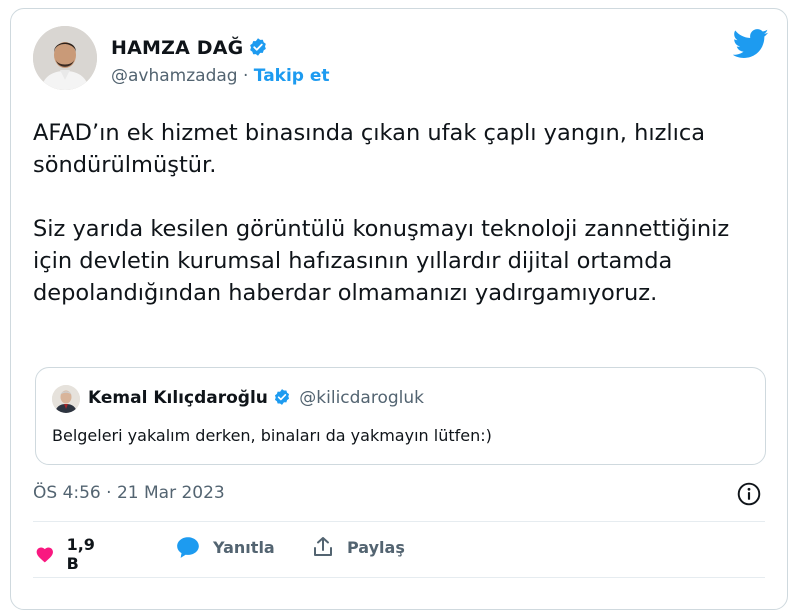 The image size is (800, 610). I want to click on speech-bubble-icon, so click(188, 547).